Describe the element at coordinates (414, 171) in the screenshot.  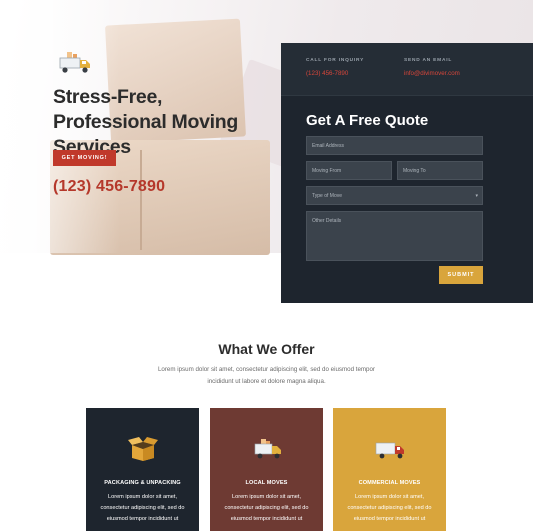
I see `moving-to-placeholder: Moving To` at that location.